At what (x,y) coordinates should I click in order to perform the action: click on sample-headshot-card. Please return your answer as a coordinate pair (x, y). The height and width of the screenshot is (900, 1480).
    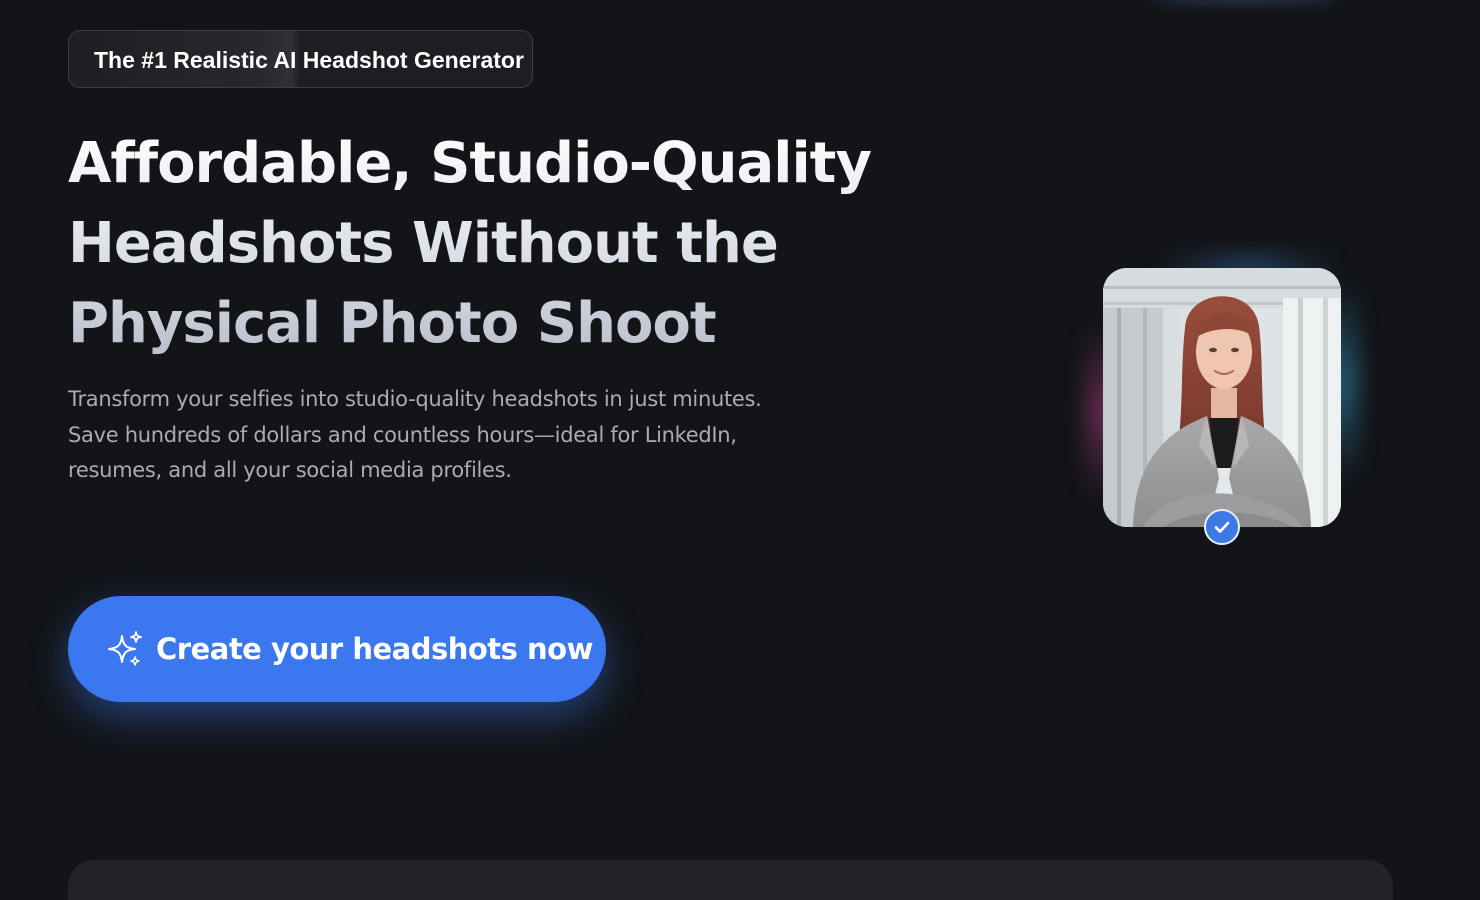
    Looking at the image, I should click on (1222, 397).